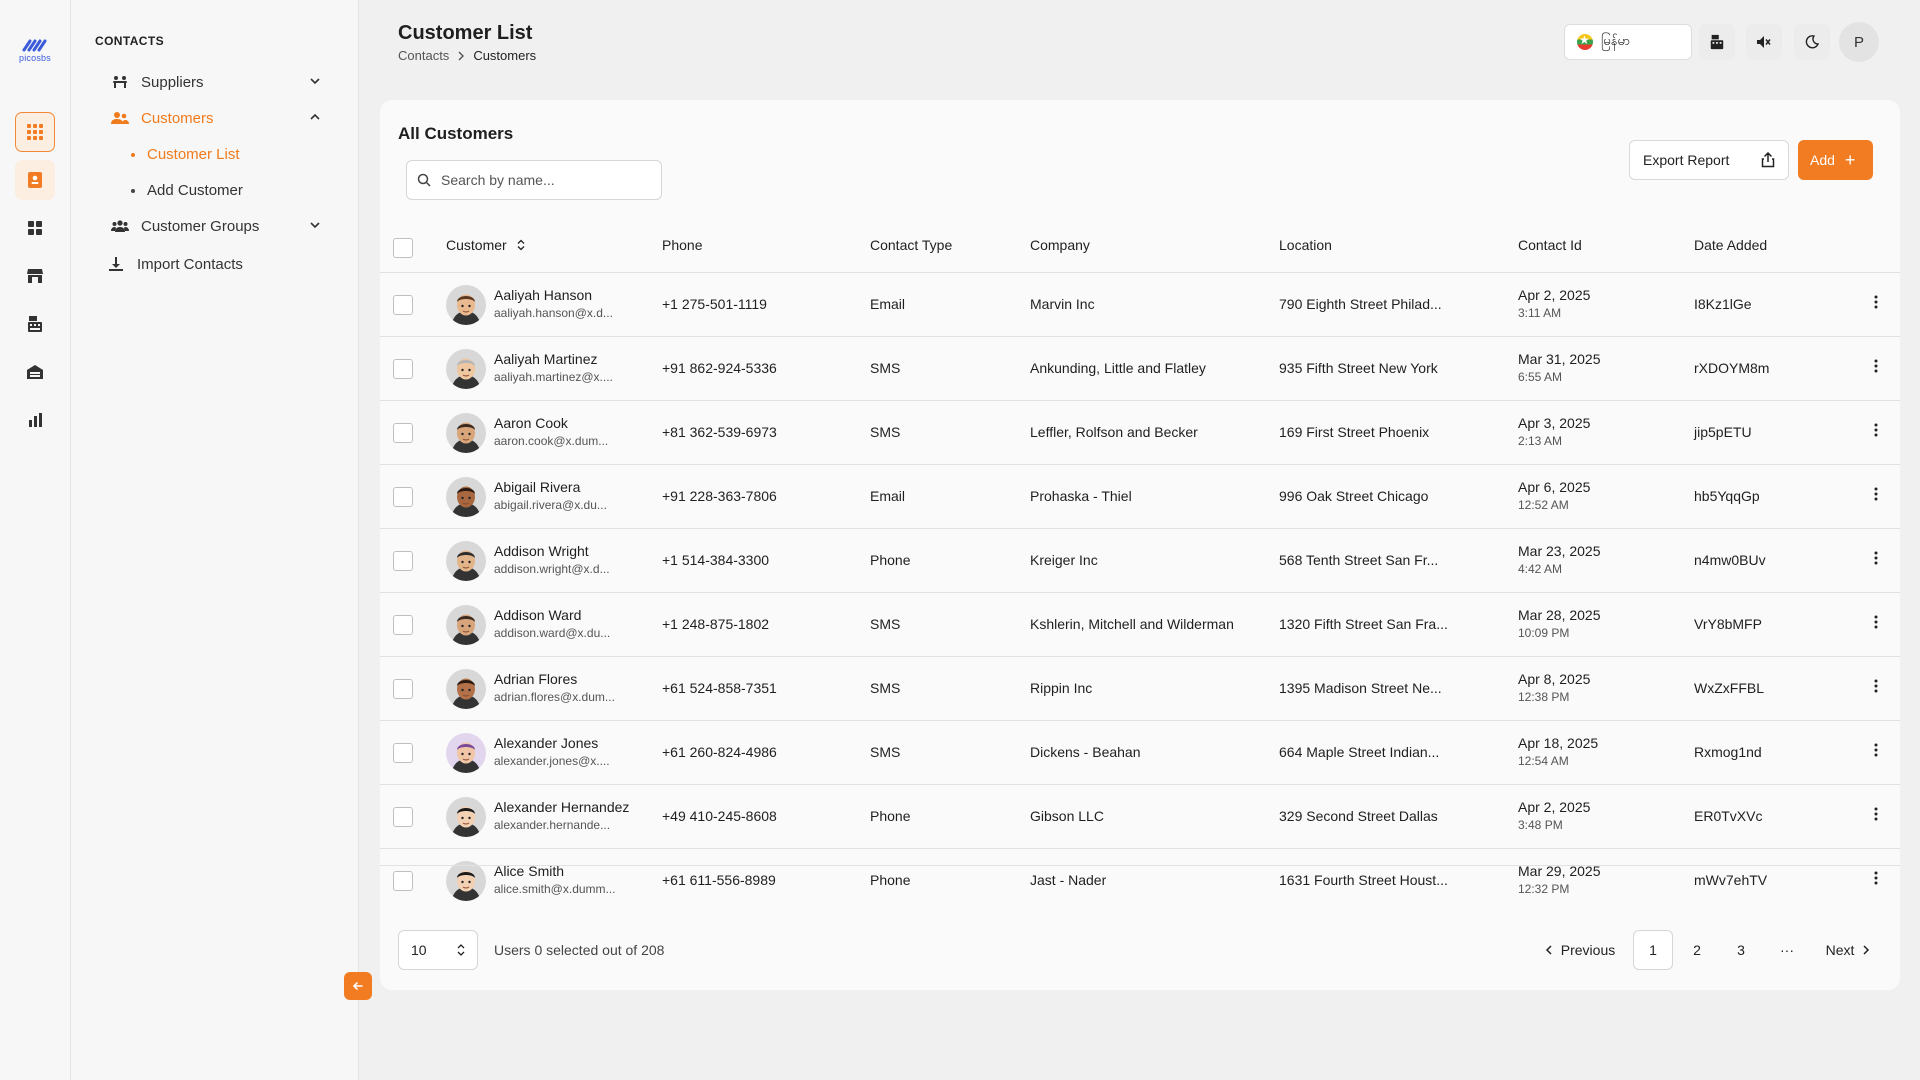 This screenshot has width=1920, height=1080. What do you see at coordinates (1543, 505) in the screenshot?
I see `cell-time: 12:52 AM` at bounding box center [1543, 505].